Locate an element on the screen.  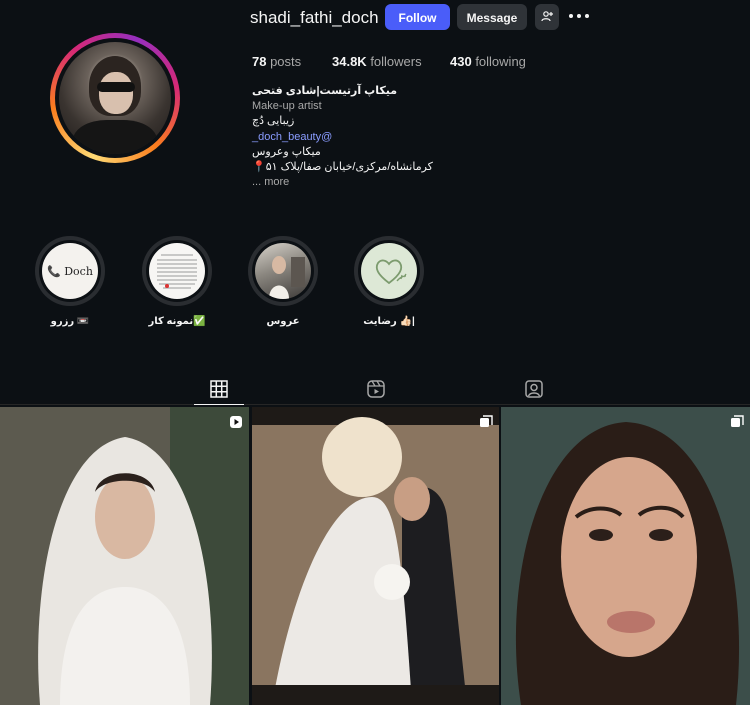
add-person-icon is located at coordinates (547, 16).